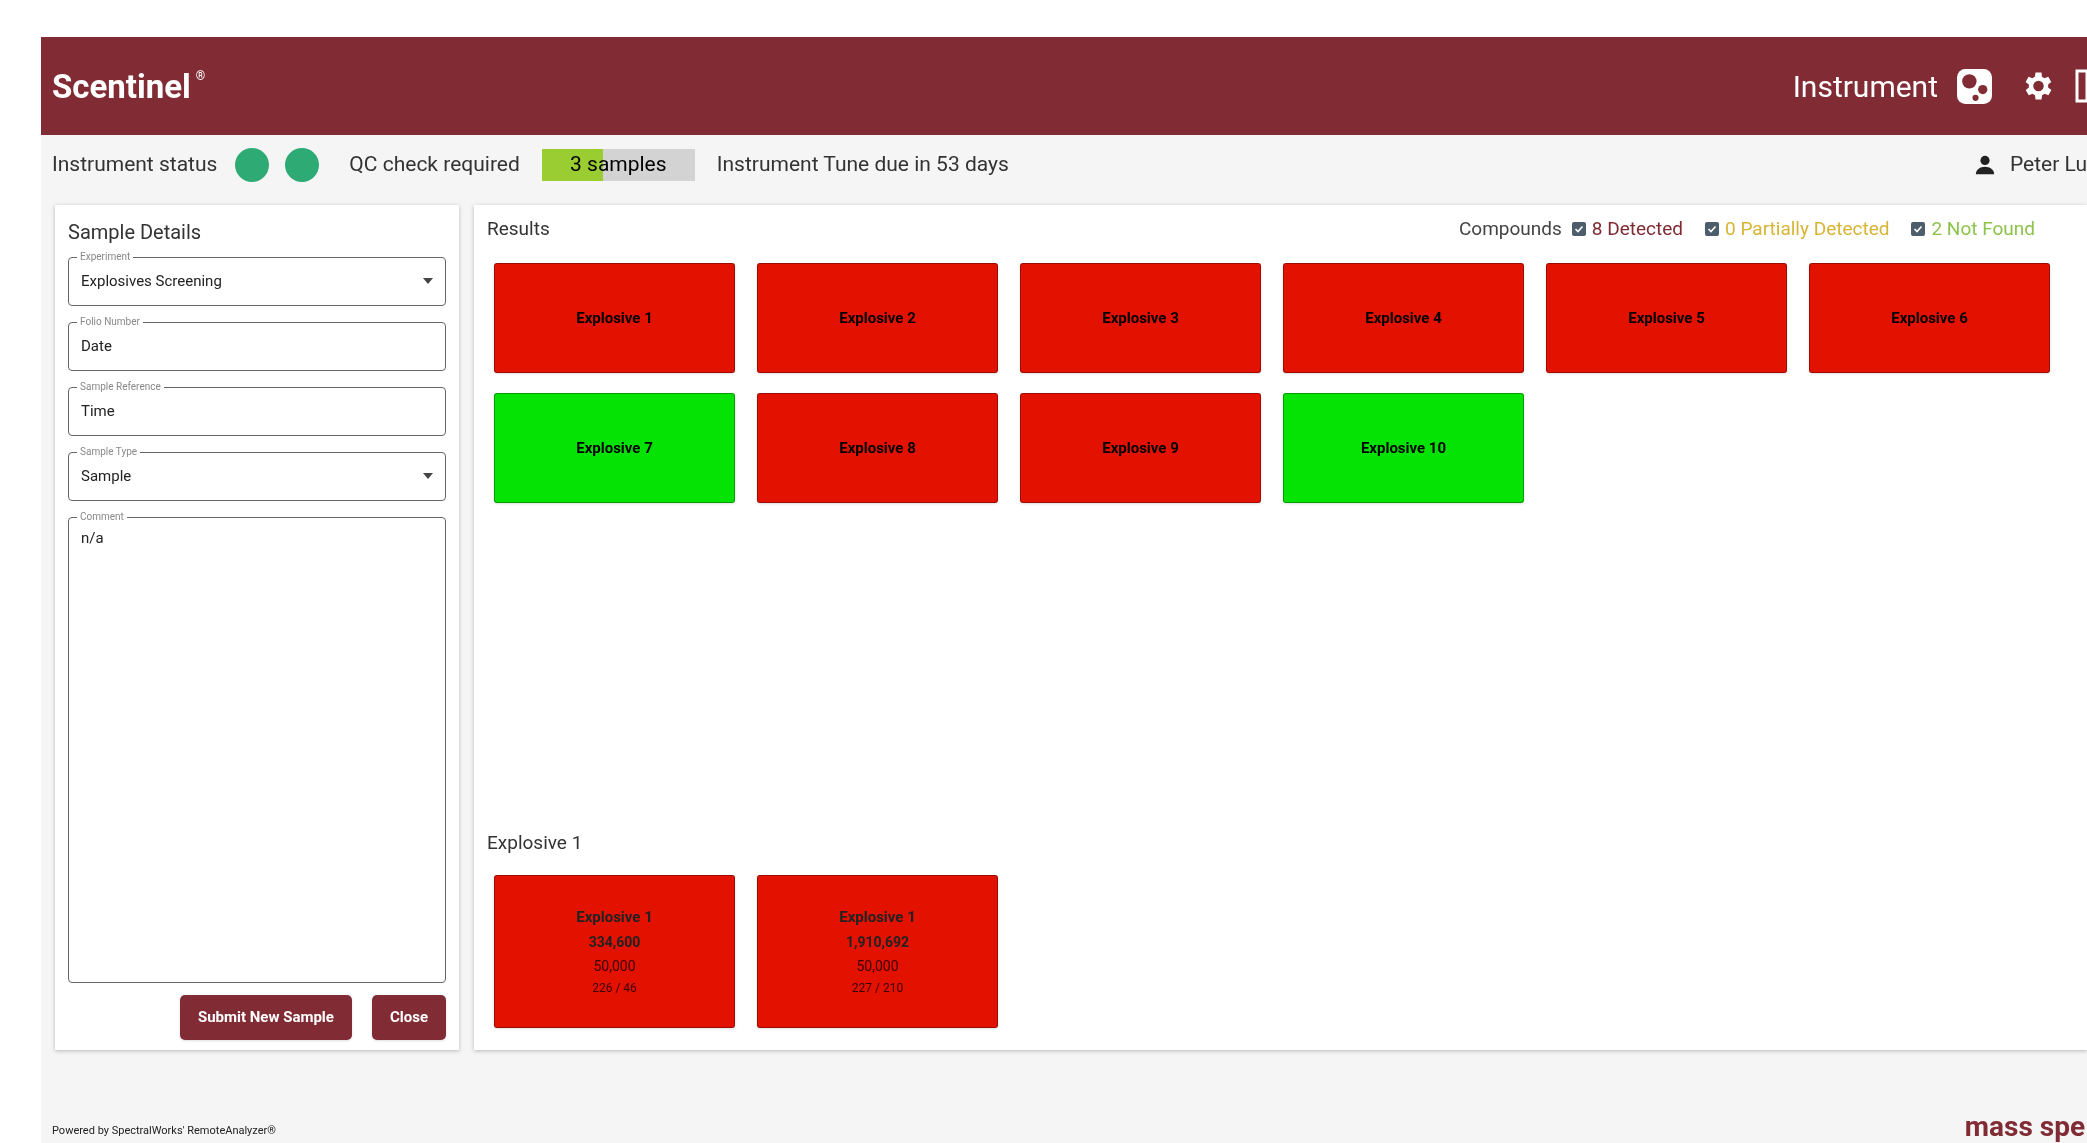 The width and height of the screenshot is (2087, 1143). Describe the element at coordinates (614, 989) in the screenshot. I see `tile-ratio: 226 / 46` at that location.